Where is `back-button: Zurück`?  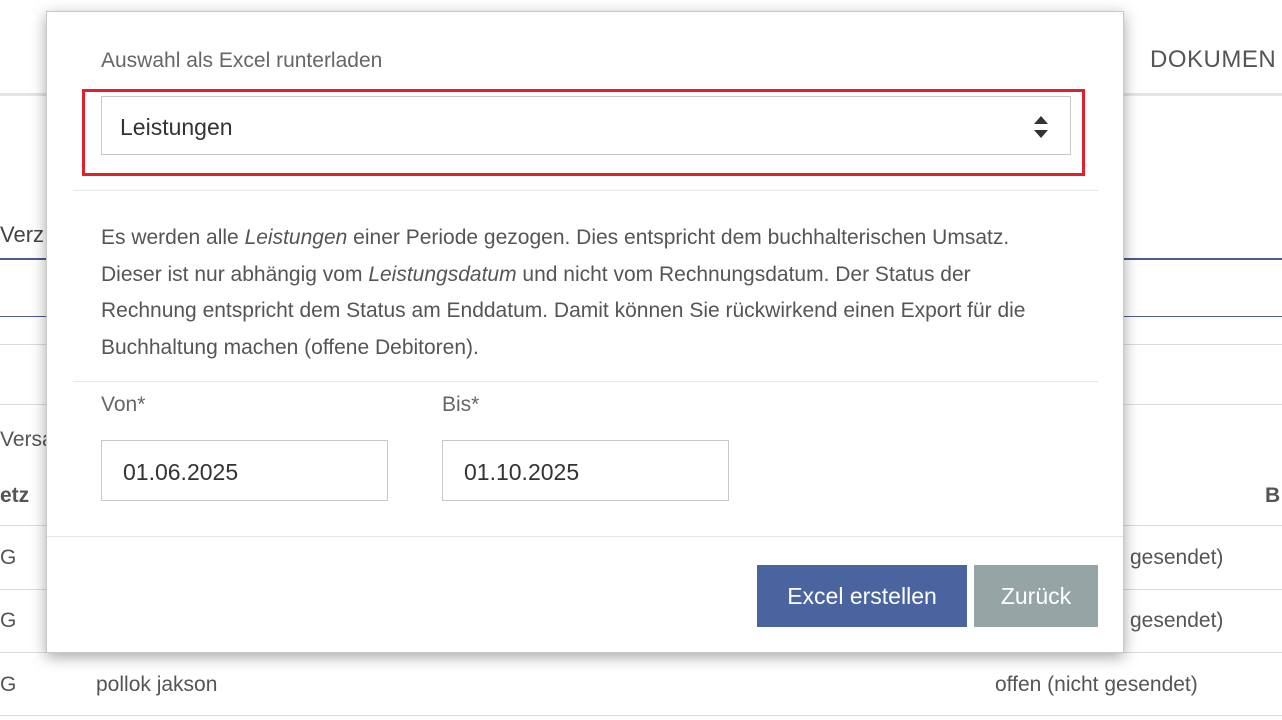 back-button: Zurück is located at coordinates (1036, 596).